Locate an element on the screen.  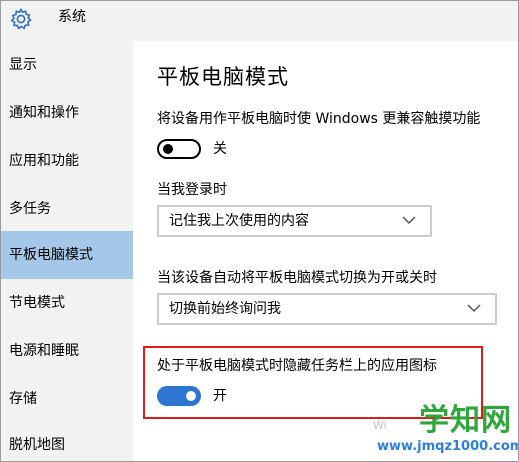
touch-mode-state: 关 is located at coordinates (220, 149).